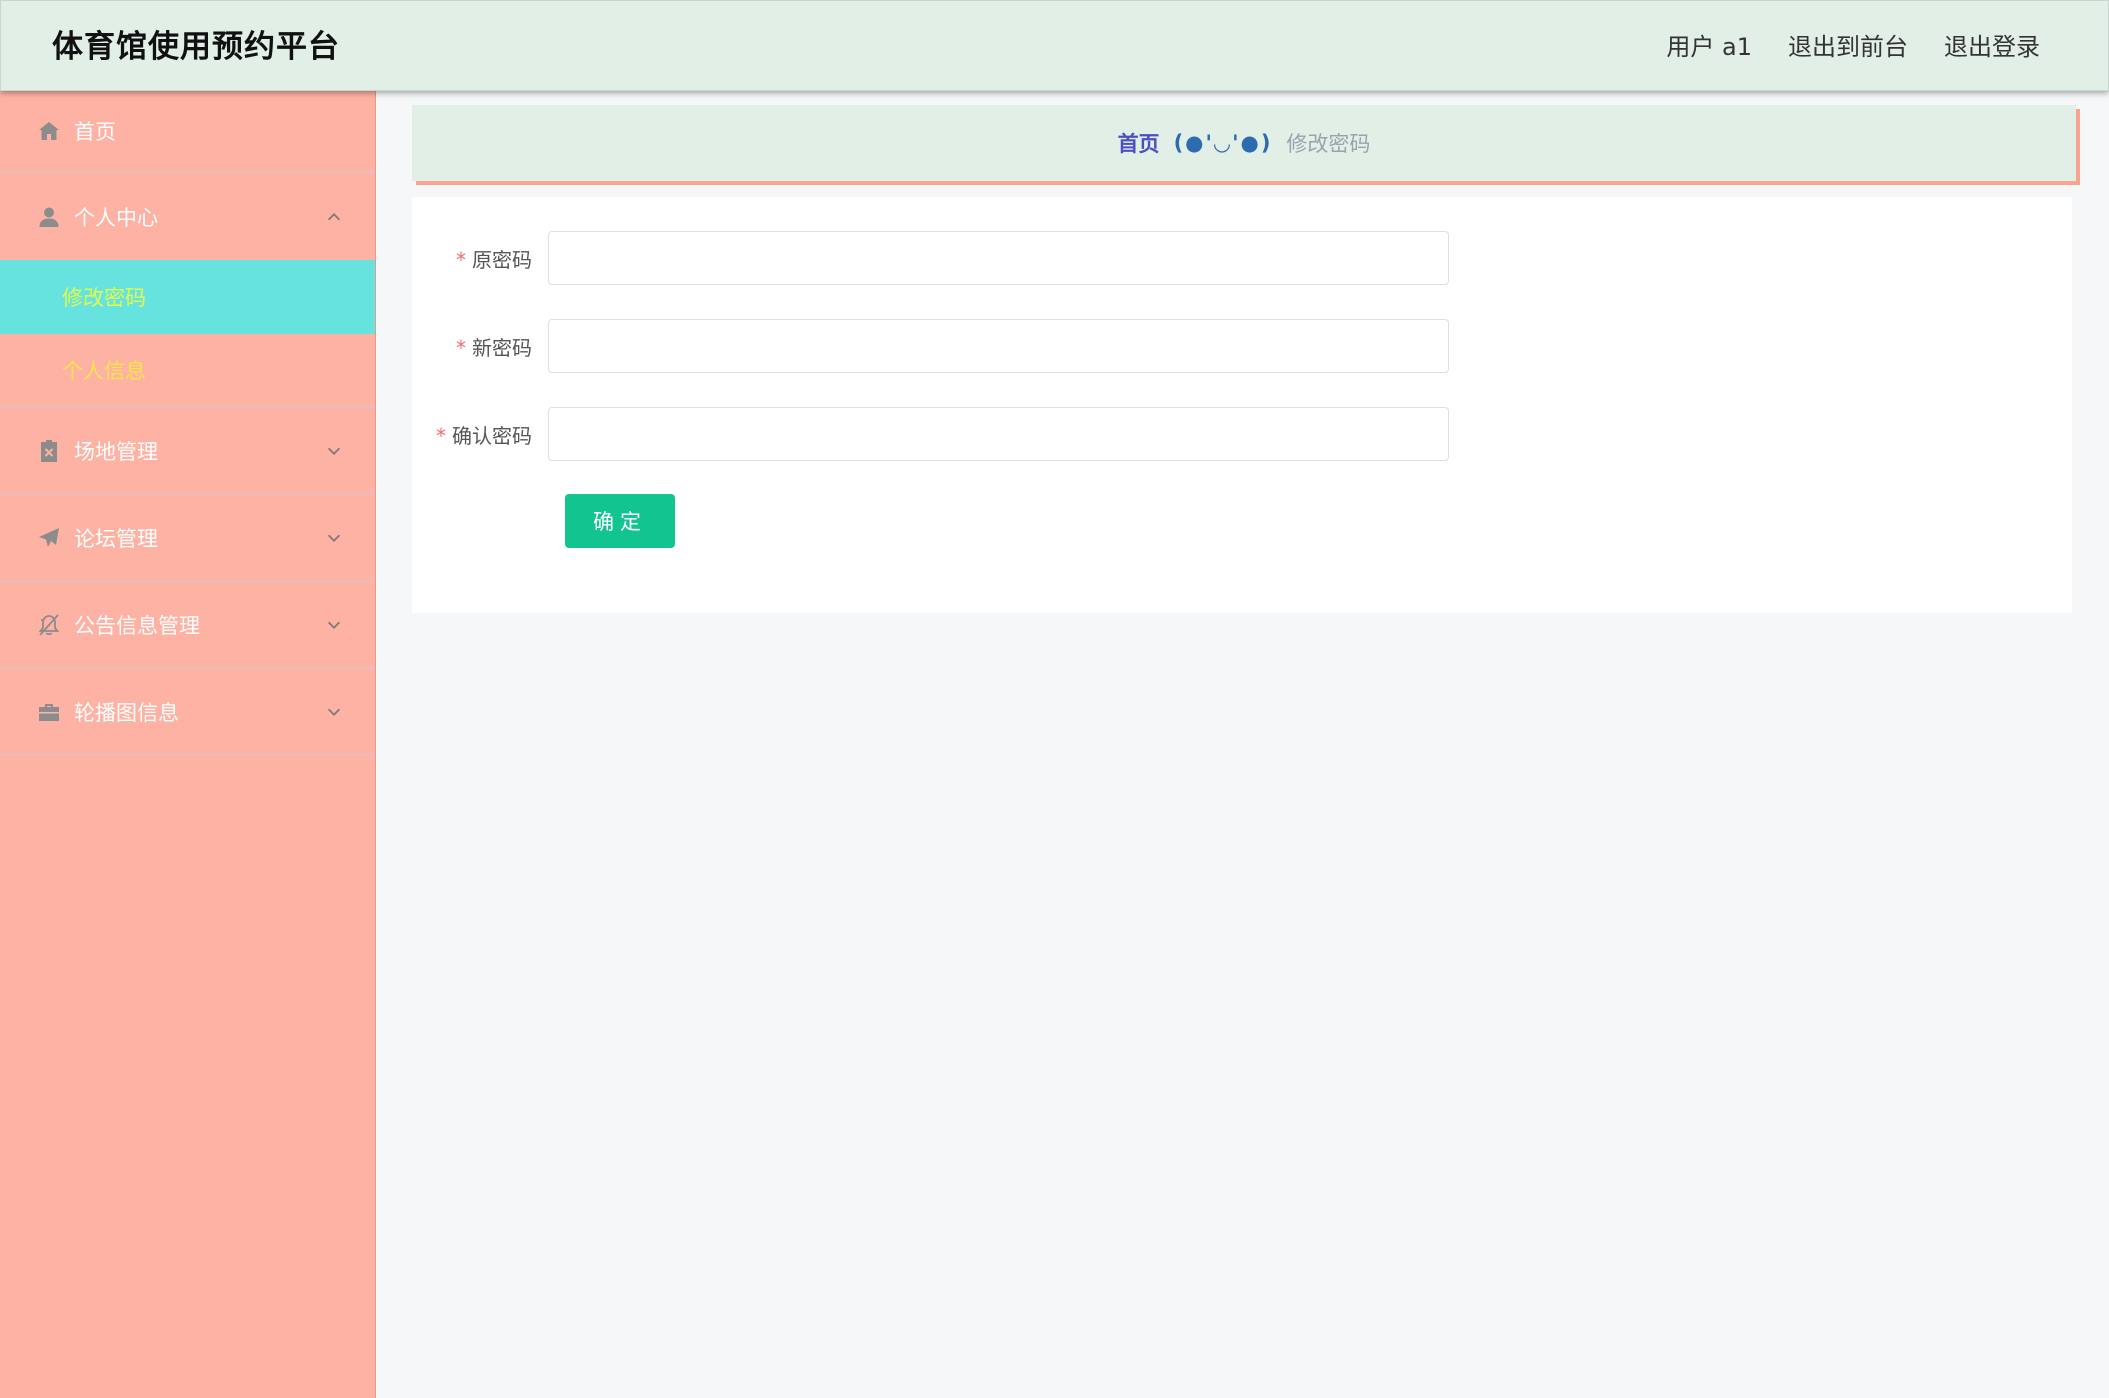 Image resolution: width=2109 pixels, height=1398 pixels. I want to click on logout-link: 退出登录, so click(1992, 47).